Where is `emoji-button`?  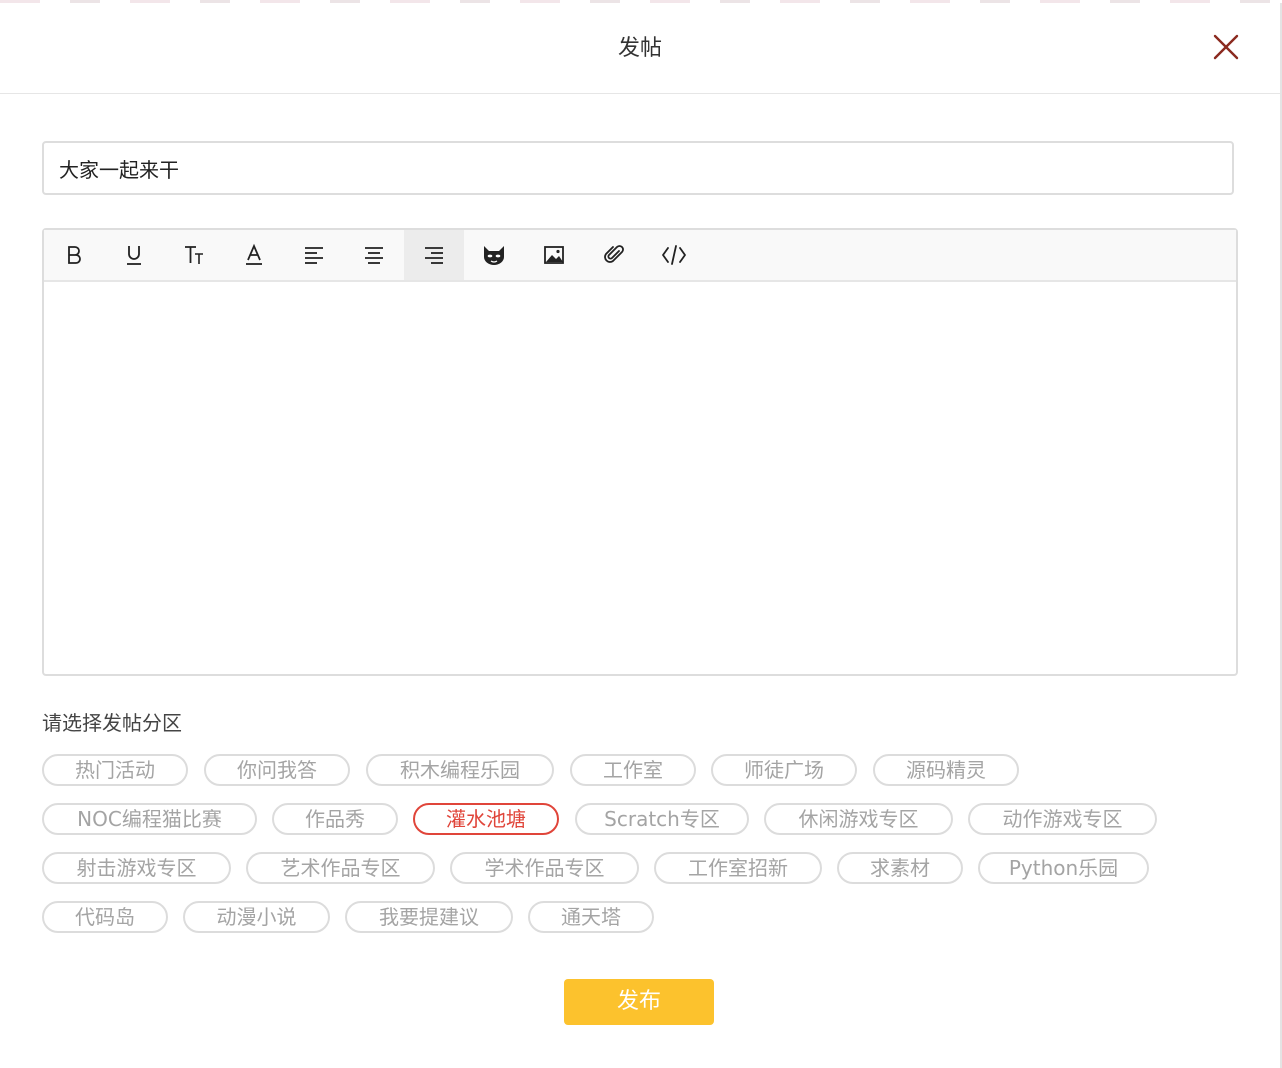
emoji-button is located at coordinates (494, 255).